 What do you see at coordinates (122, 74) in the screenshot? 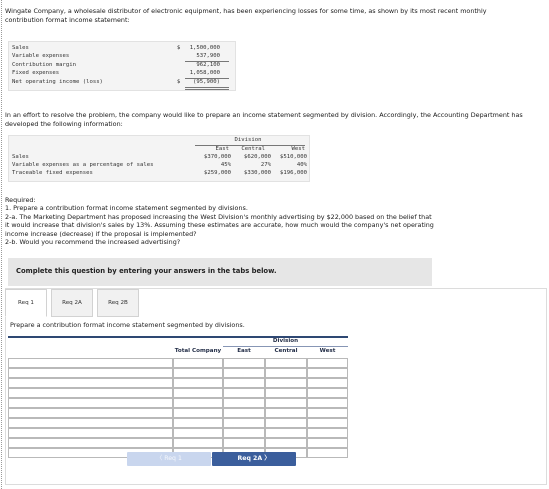
I see `statement-row-fixed-expenses: Fixed expenses 1,058,000` at bounding box center [122, 74].